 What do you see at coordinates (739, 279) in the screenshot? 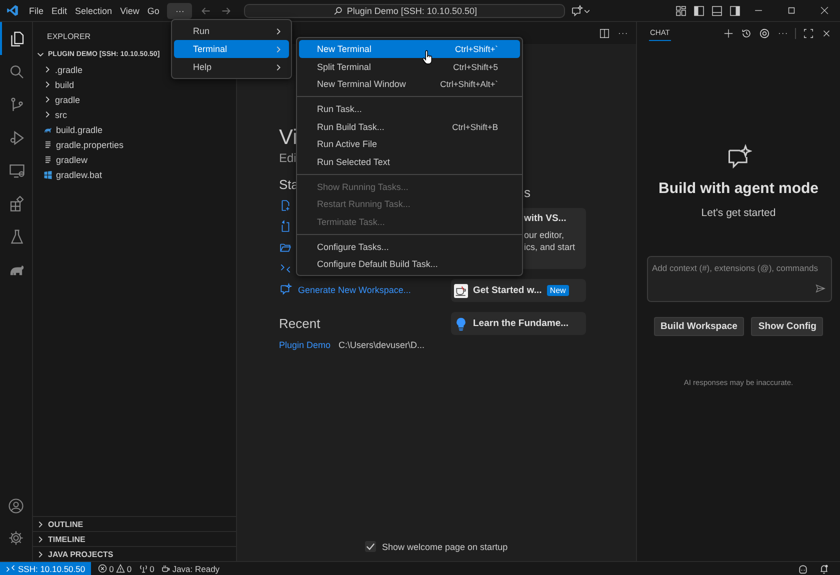
I see `chat-input-field: Add context (#), extensions (@), commands` at bounding box center [739, 279].